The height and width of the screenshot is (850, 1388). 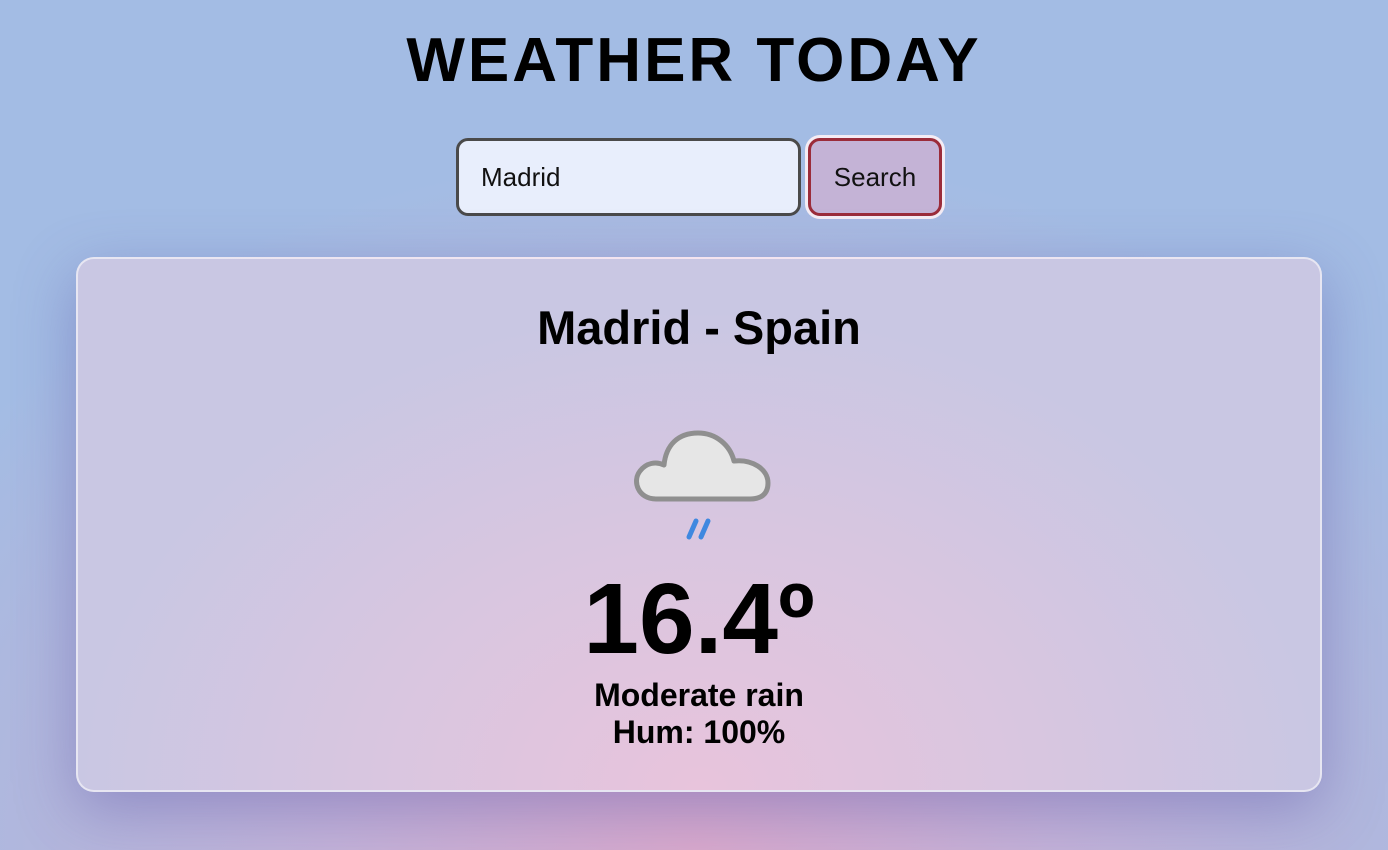 I want to click on humidity-label: Hum:, so click(x=653, y=732).